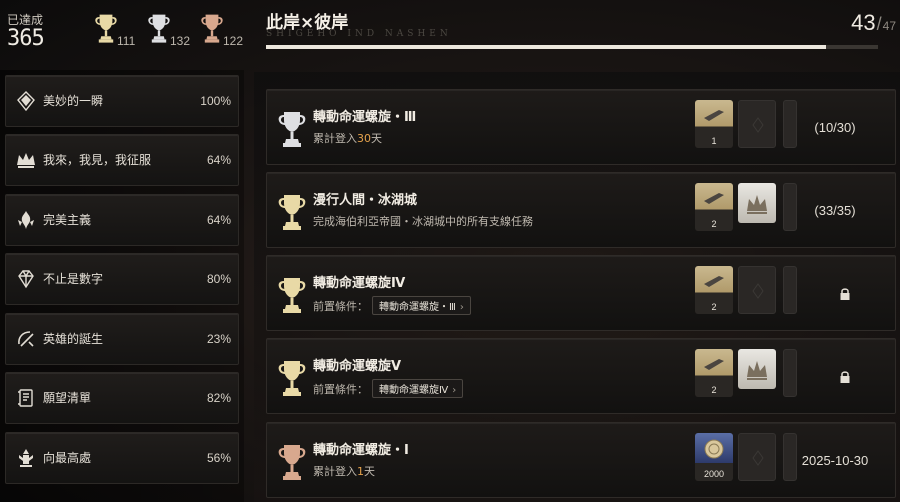 The height and width of the screenshot is (502, 900). I want to click on gem-icon, so click(26, 279).